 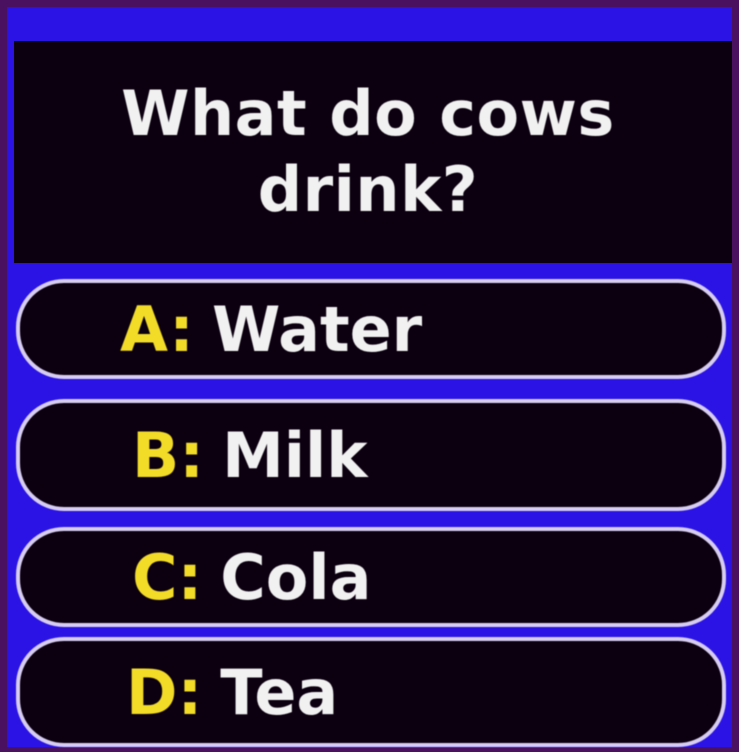 What do you see at coordinates (279, 692) in the screenshot?
I see `answer-d-text: Tea` at bounding box center [279, 692].